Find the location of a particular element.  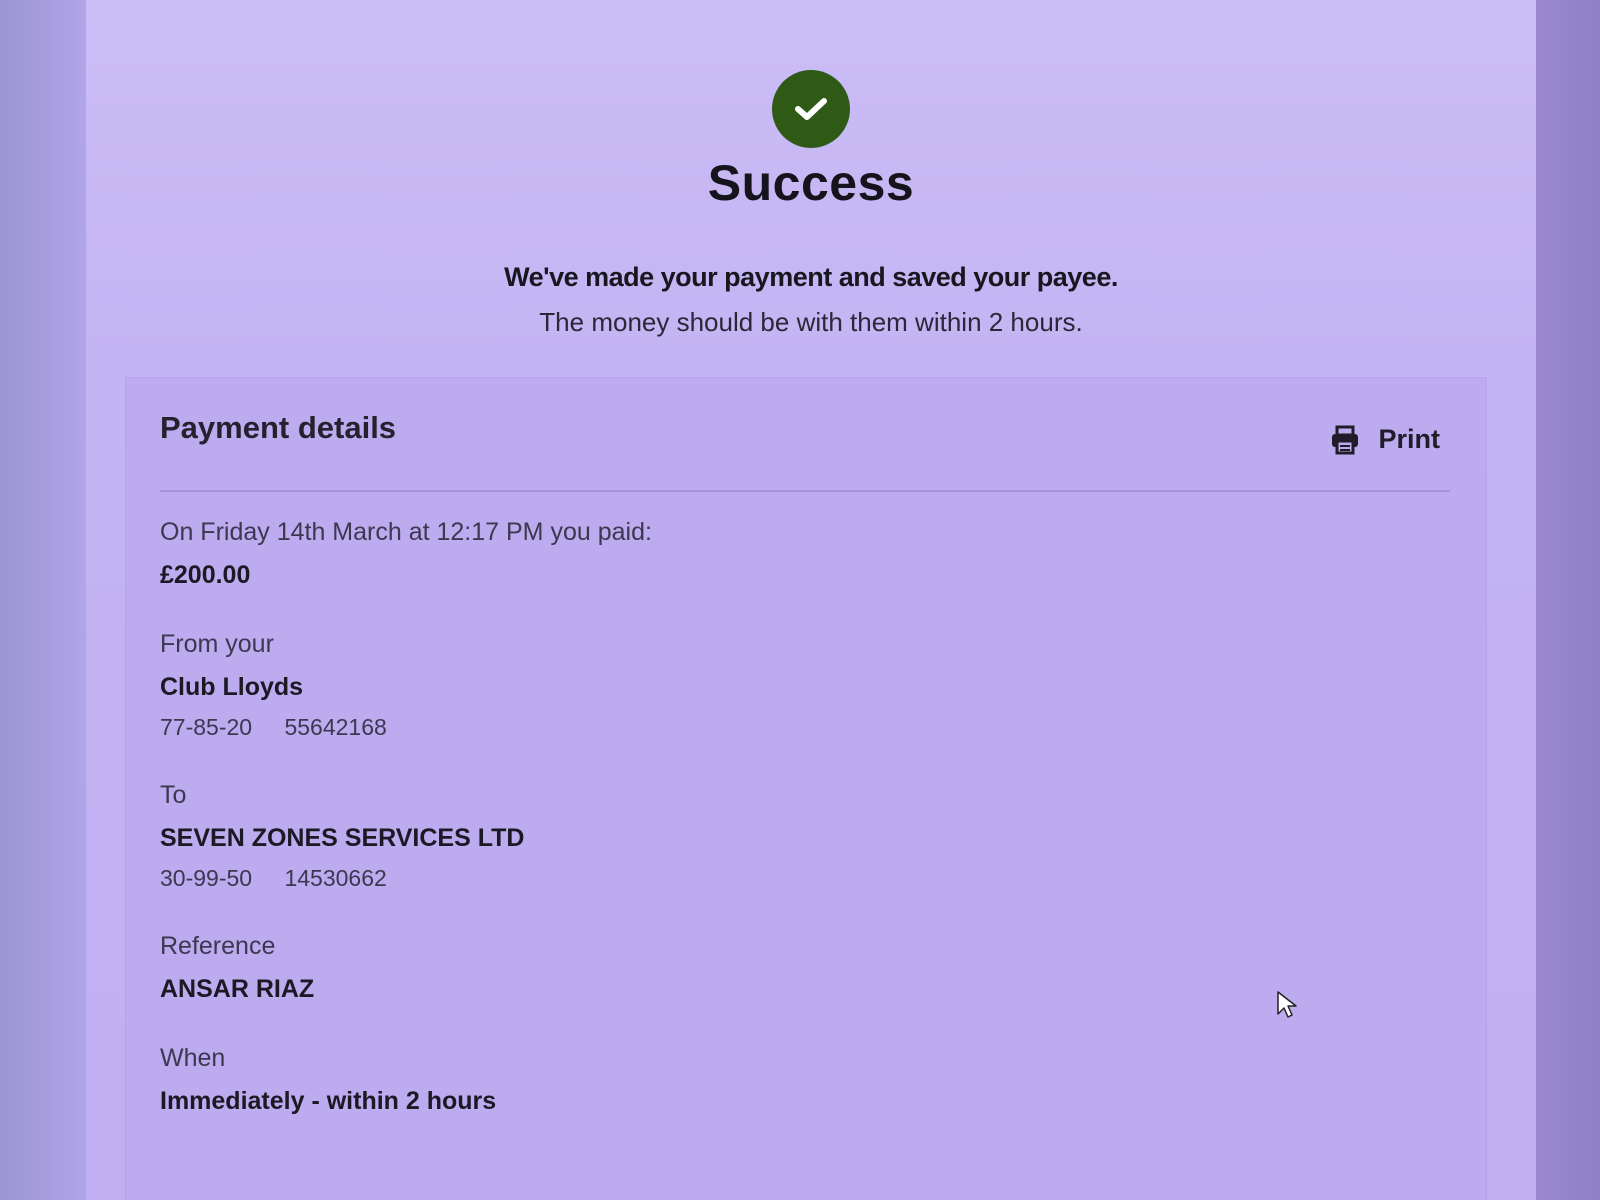

check-icon is located at coordinates (811, 109).